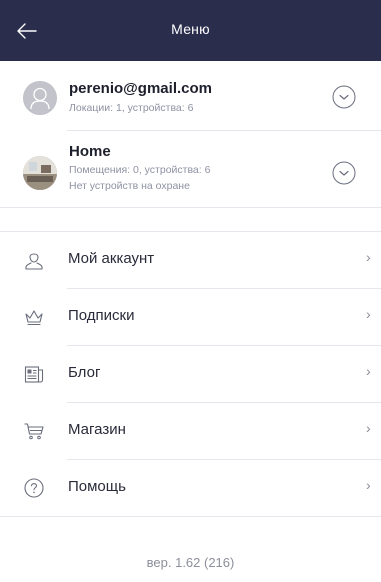  What do you see at coordinates (131, 108) in the screenshot?
I see `account-summary: Локации: 1, устройства: 6` at bounding box center [131, 108].